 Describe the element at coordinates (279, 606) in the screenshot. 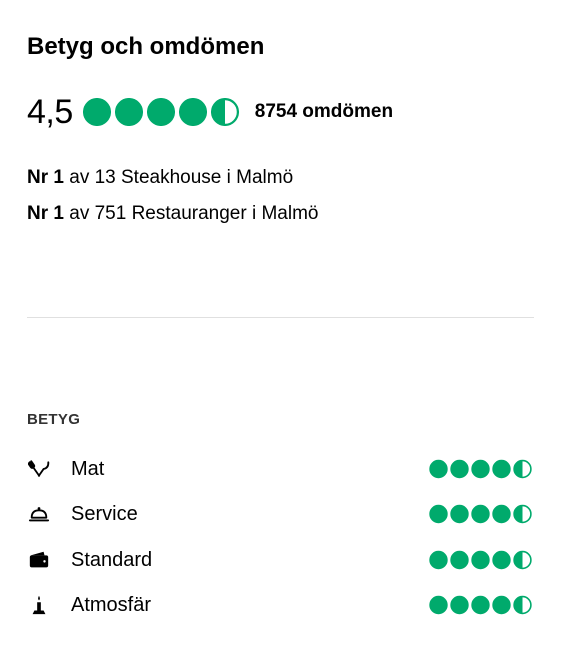

I see `subrating-atmosphere: Atmosfär` at that location.